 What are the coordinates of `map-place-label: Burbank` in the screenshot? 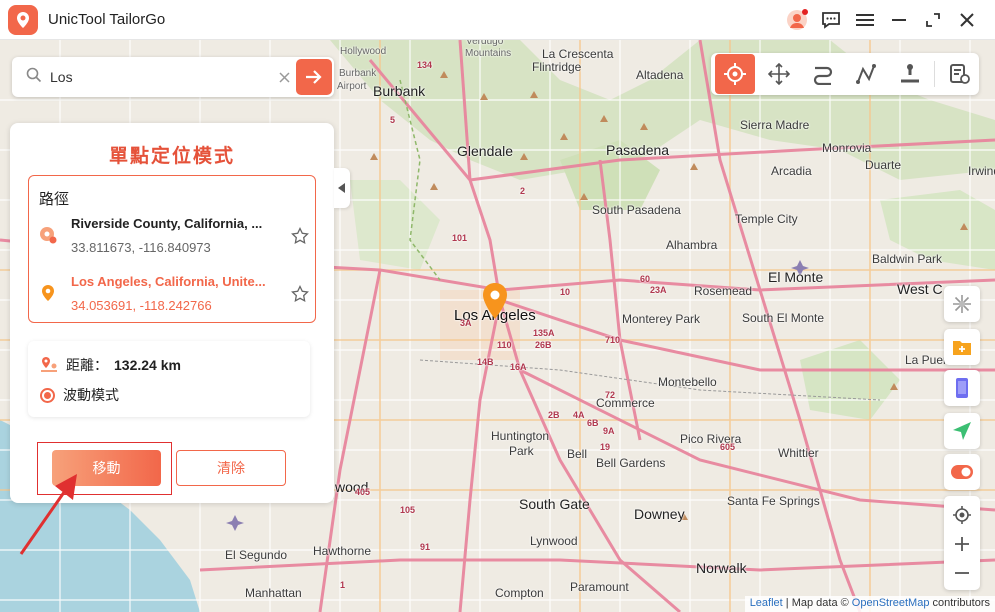 It's located at (399, 91).